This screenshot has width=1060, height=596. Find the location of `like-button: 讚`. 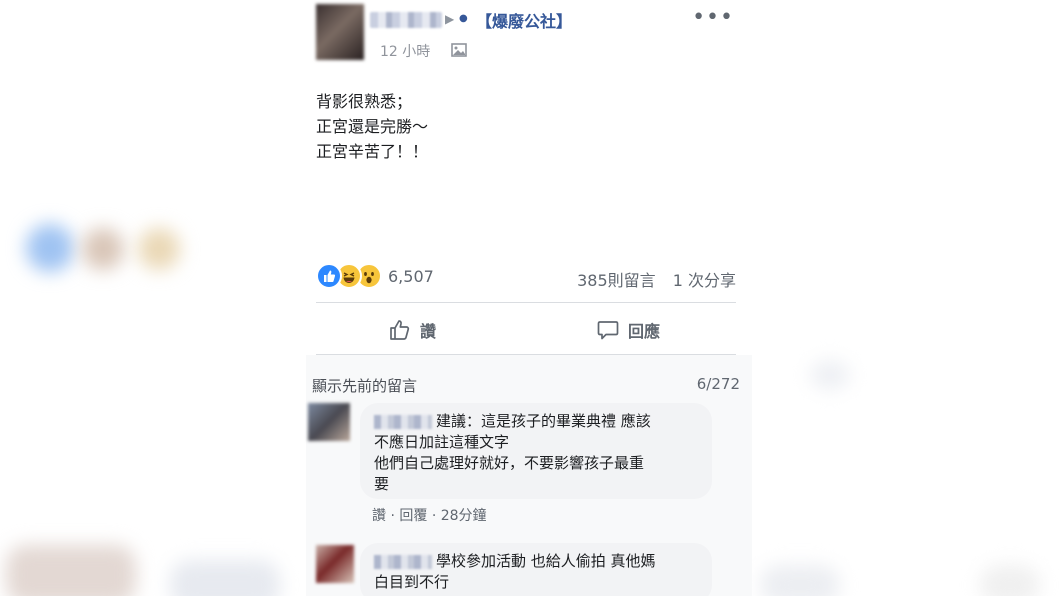

like-button: 讚 is located at coordinates (412, 330).